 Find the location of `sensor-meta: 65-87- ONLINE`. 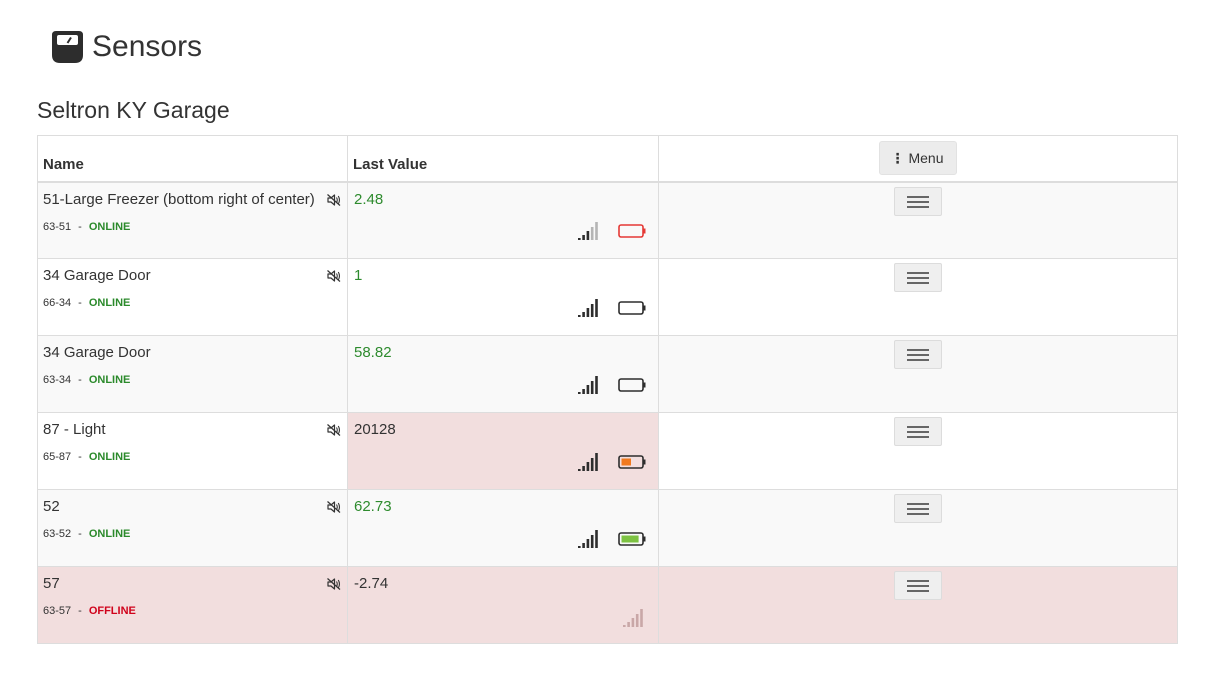

sensor-meta: 65-87- ONLINE is located at coordinates (192, 457).